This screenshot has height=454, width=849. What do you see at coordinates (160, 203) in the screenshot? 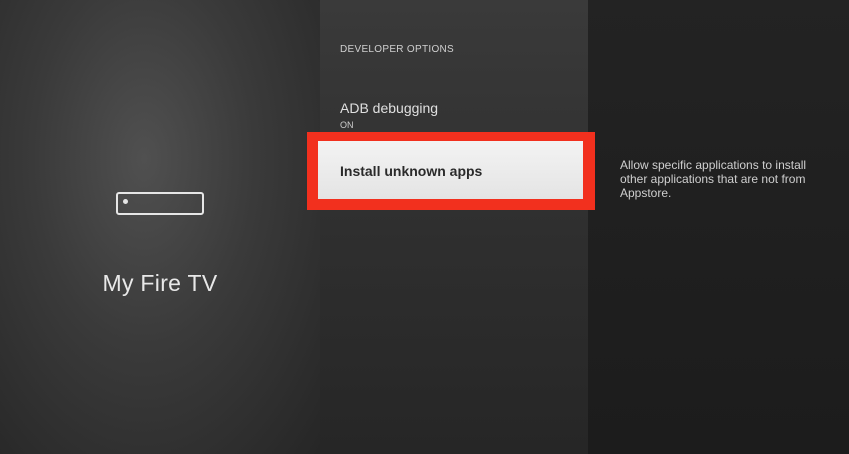
I see `fire-tv-device-icon` at bounding box center [160, 203].